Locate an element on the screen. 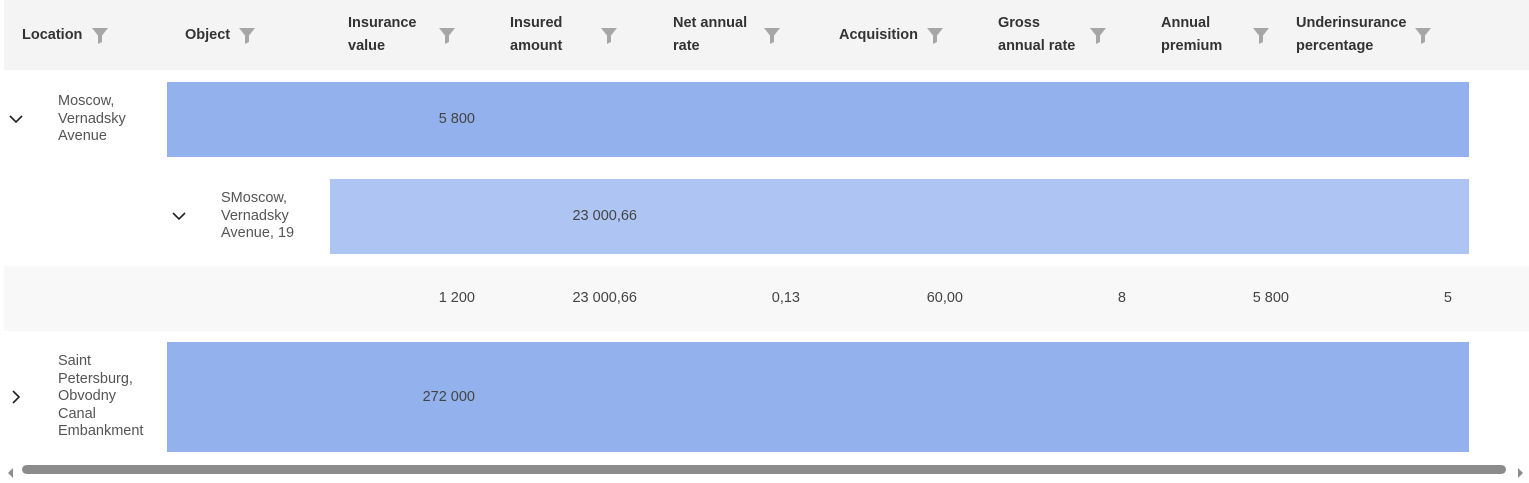 This screenshot has height=483, width=1529. group-row-band is located at coordinates (818, 119).